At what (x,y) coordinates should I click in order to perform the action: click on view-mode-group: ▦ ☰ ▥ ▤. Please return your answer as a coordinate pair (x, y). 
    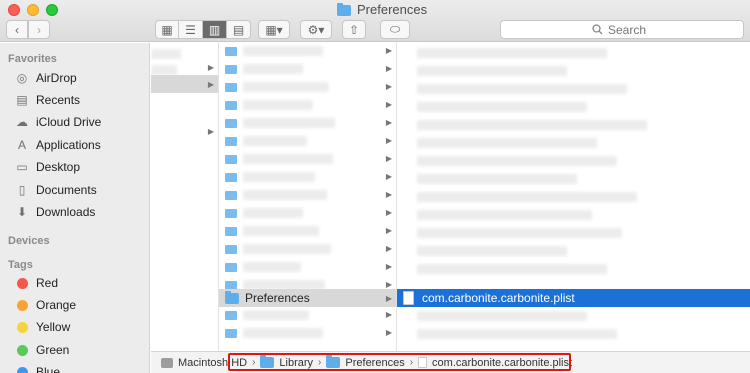
    Looking at the image, I should click on (203, 29).